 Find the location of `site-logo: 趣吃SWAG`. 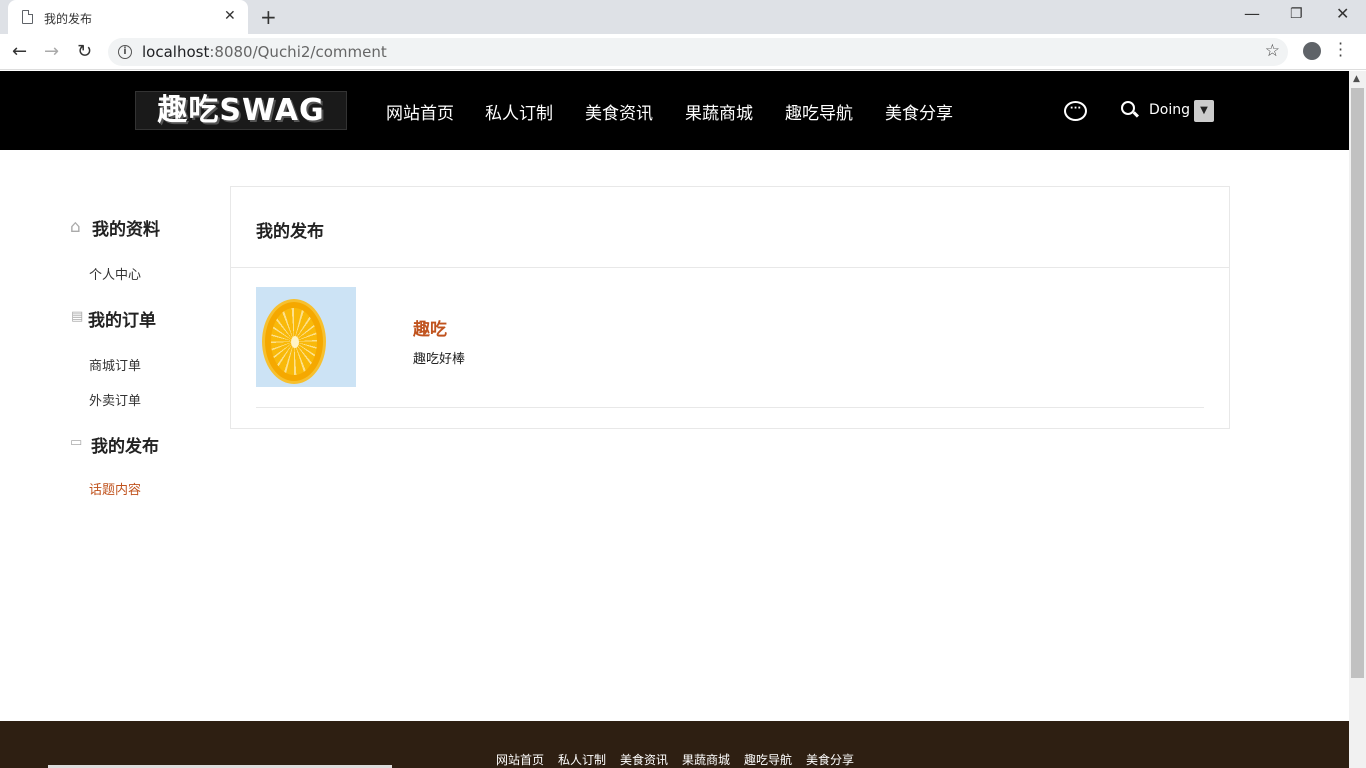

site-logo: 趣吃SWAG is located at coordinates (241, 110).